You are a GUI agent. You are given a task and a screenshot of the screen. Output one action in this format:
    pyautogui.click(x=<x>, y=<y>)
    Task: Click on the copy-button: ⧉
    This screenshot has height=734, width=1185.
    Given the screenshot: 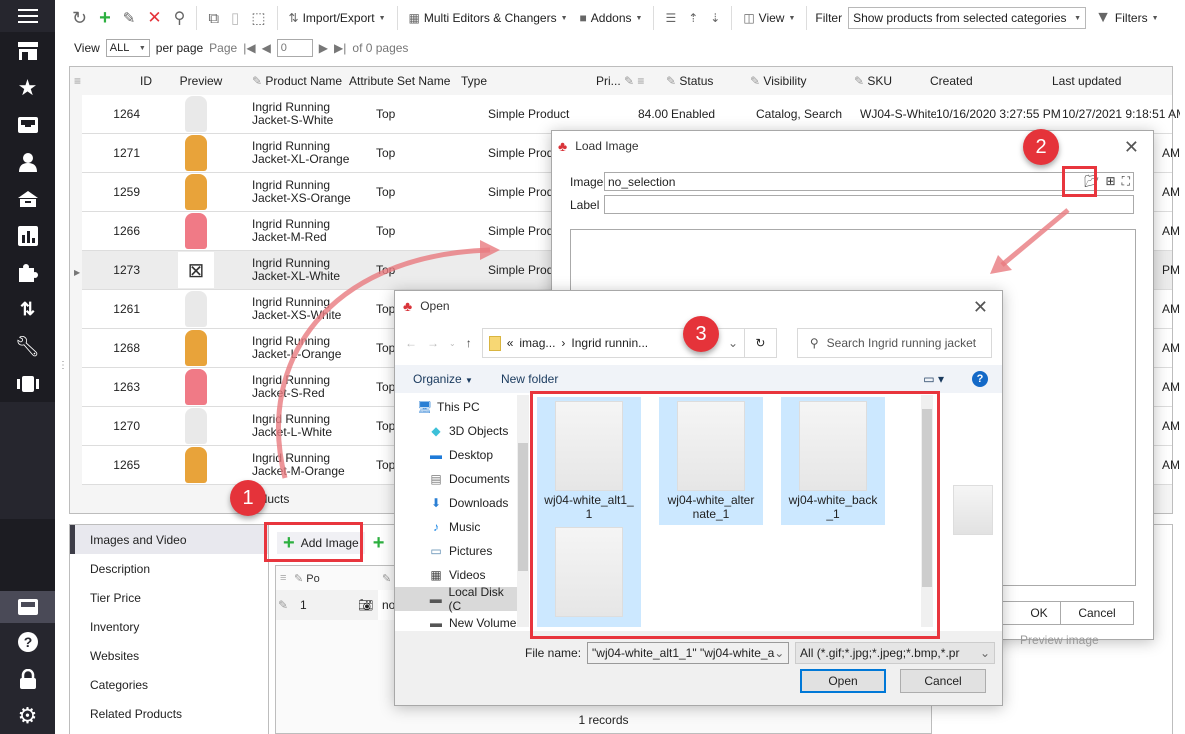 What is the action you would take?
    pyautogui.click(x=213, y=18)
    